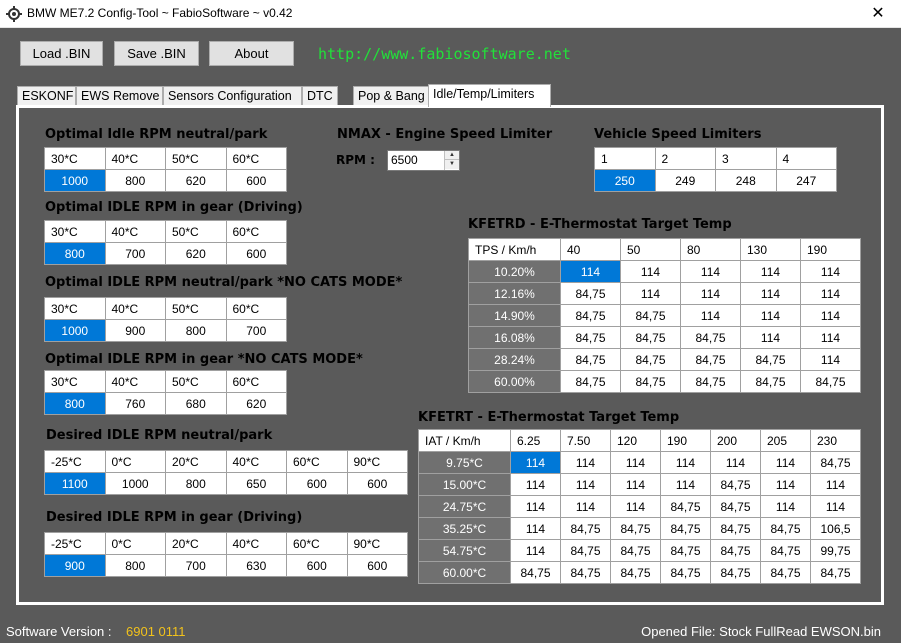 The height and width of the screenshot is (643, 901). I want to click on stepper-down-icon: ▼, so click(452, 164).